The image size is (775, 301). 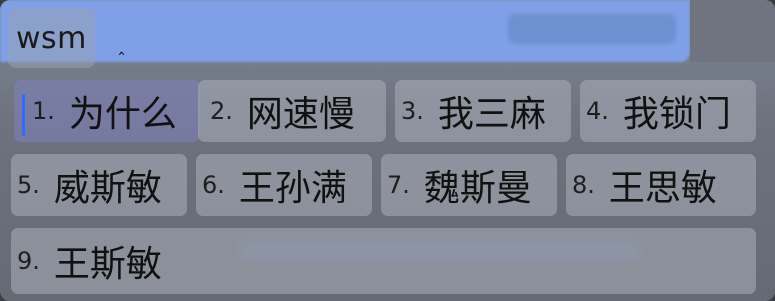 What do you see at coordinates (28, 185) in the screenshot?
I see `candidate-index: 5.` at bounding box center [28, 185].